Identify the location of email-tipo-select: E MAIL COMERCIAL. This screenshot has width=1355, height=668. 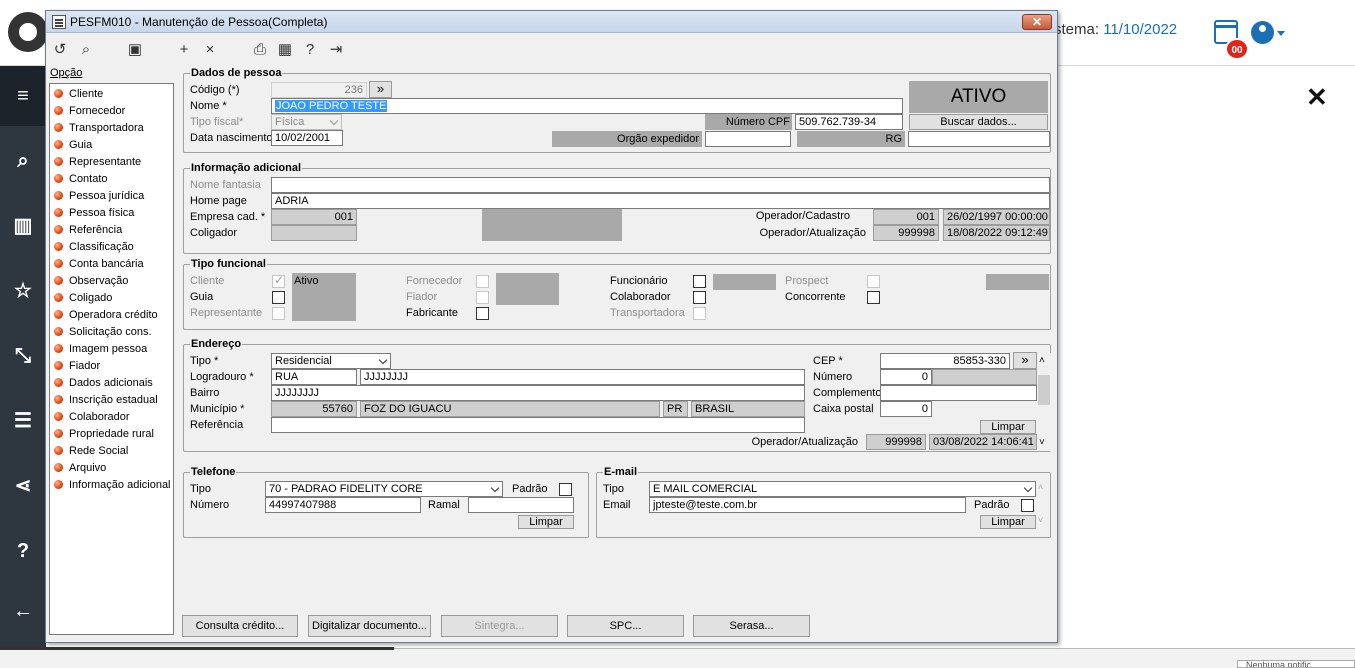
(842, 489).